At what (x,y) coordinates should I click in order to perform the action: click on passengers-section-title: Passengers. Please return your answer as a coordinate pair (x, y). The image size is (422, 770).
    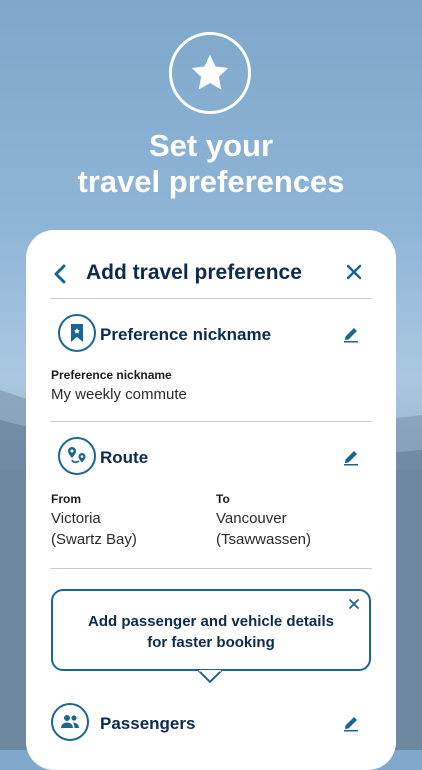
    Looking at the image, I should click on (148, 723).